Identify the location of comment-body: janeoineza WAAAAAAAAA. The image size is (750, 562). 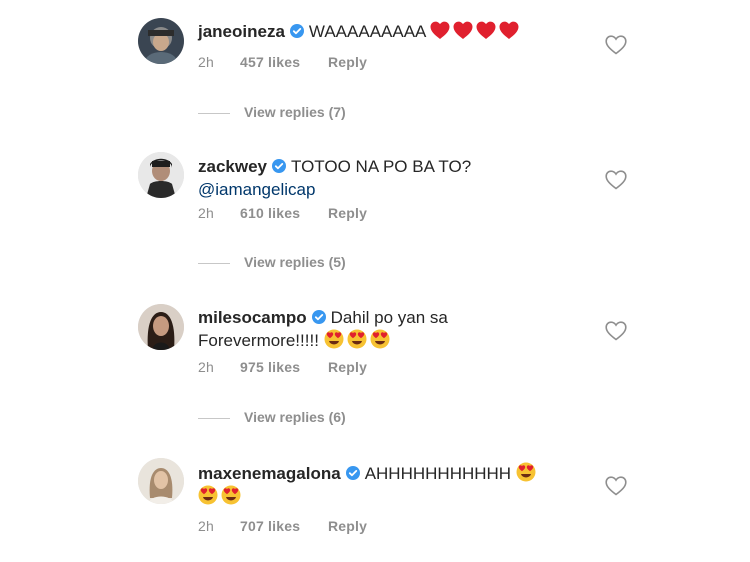
(388, 31).